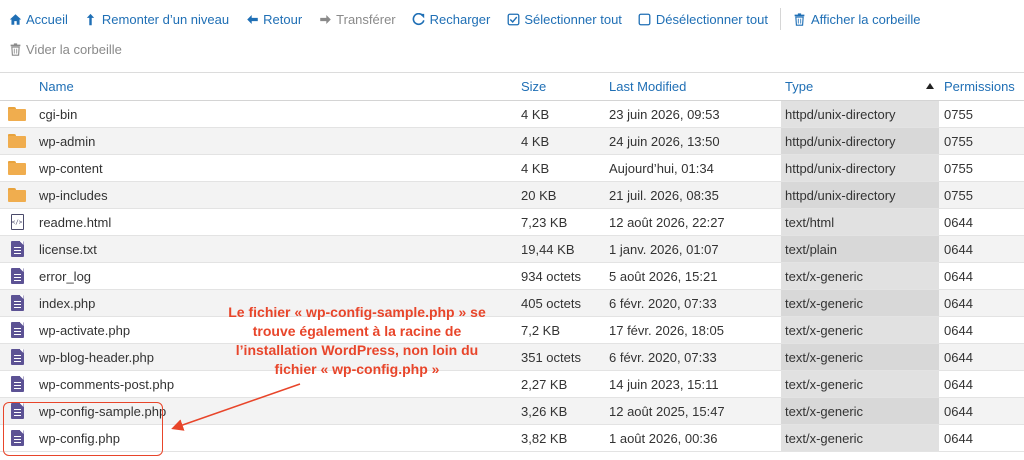 The width and height of the screenshot is (1024, 460). Describe the element at coordinates (564, 19) in the screenshot. I see `selectionner-tout-button: Sélectionner tout` at that location.